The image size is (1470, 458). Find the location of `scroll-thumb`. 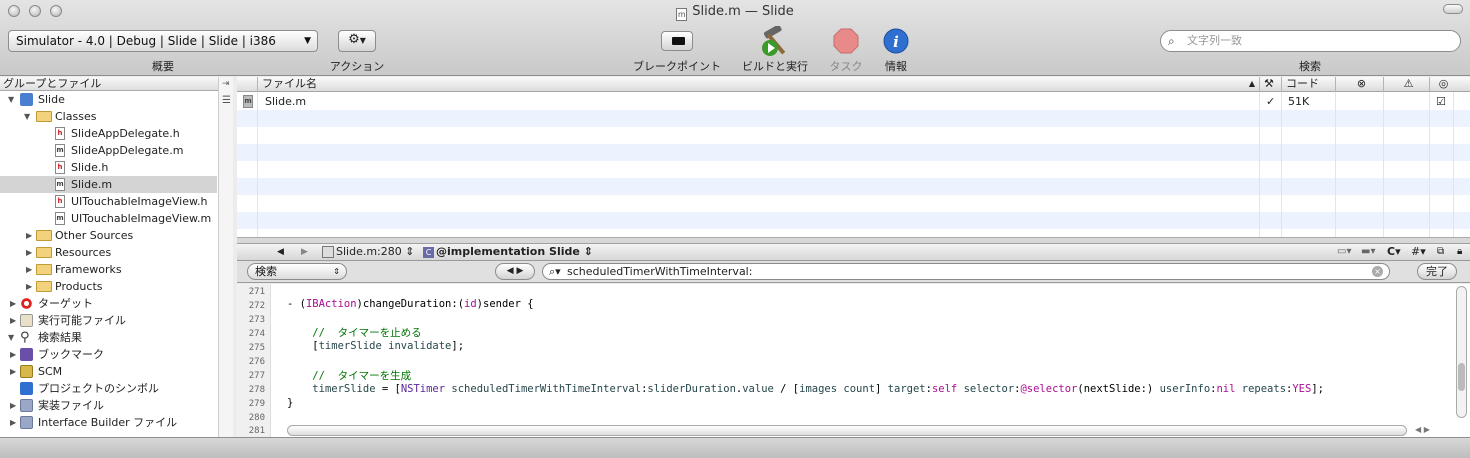

scroll-thumb is located at coordinates (1461, 377).